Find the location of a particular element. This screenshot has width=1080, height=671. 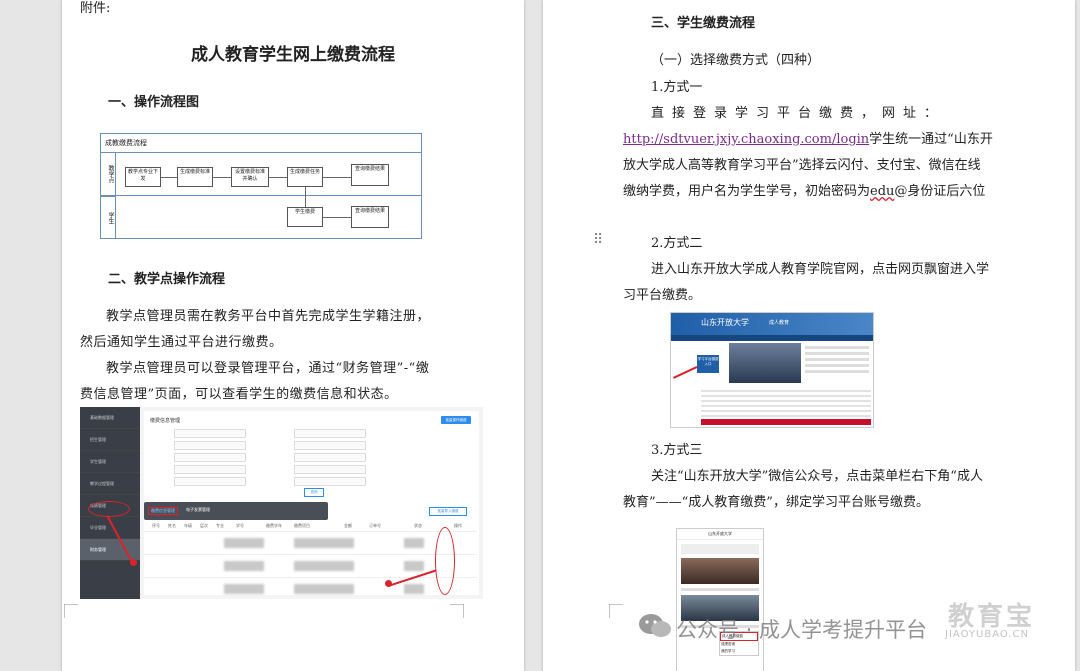

sidebar-item: 教学过程管理 is located at coordinates (110, 484).